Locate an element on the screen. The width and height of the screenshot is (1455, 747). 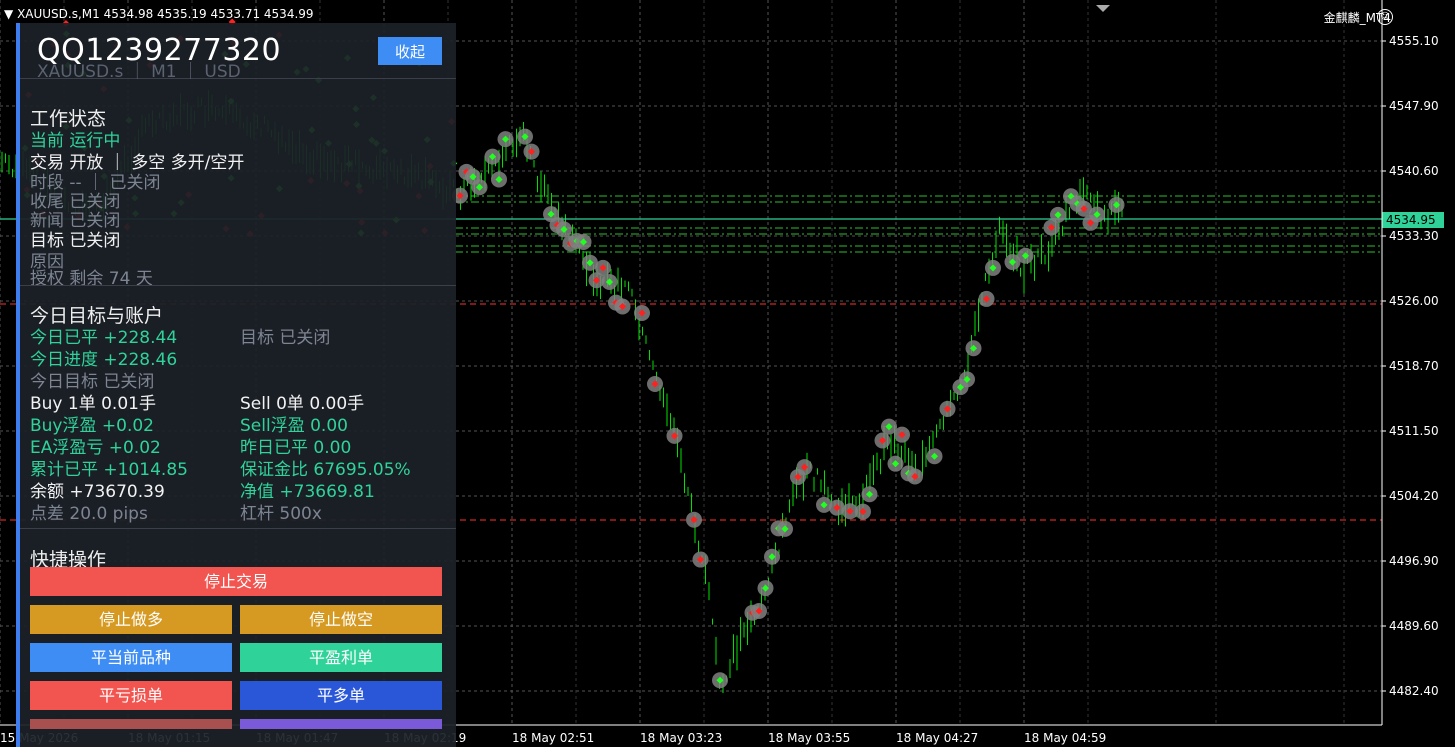
stop-long-button: 停止做多 is located at coordinates (131, 619).